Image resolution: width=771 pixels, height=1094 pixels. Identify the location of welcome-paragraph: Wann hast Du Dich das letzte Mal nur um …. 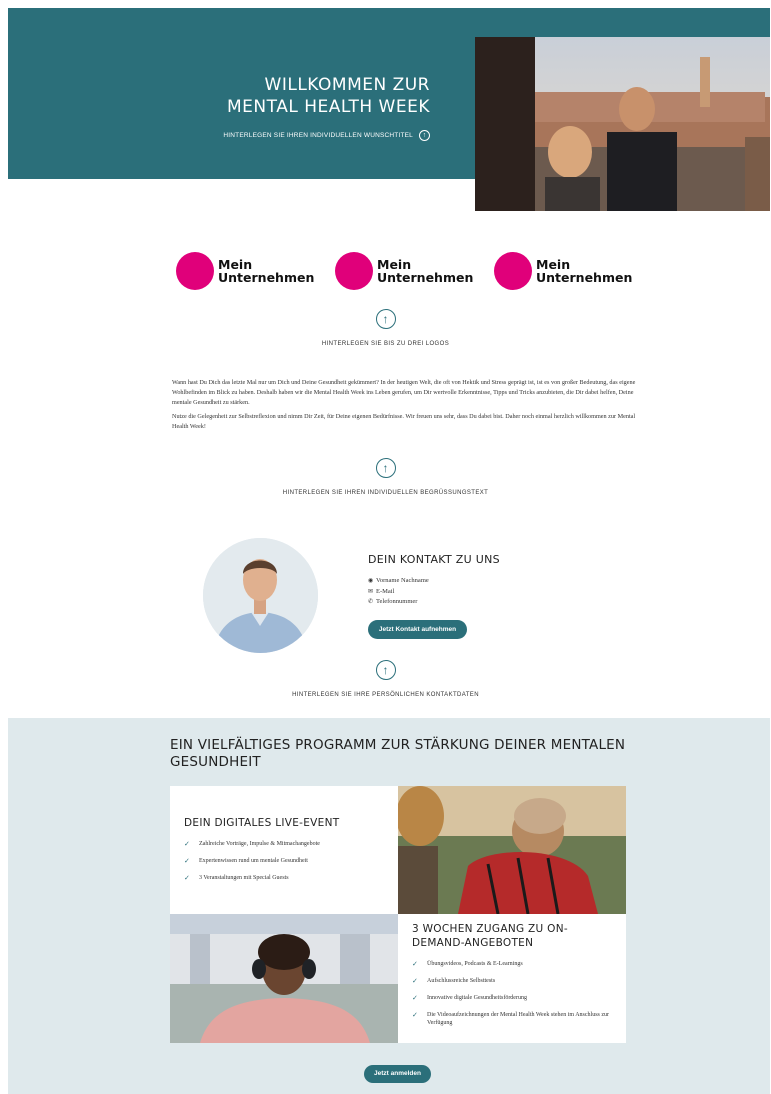
(404, 392).